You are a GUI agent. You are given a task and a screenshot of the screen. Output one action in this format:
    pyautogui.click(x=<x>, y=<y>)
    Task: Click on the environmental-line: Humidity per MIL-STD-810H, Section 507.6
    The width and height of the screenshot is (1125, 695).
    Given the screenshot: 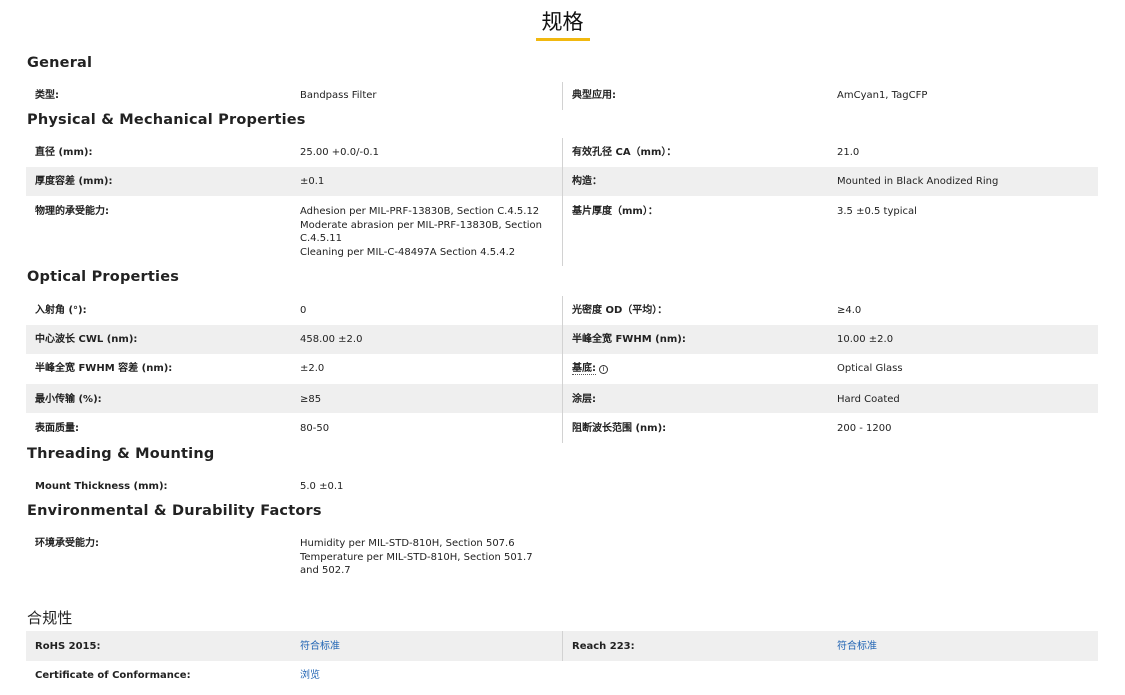 What is the action you would take?
    pyautogui.click(x=407, y=543)
    